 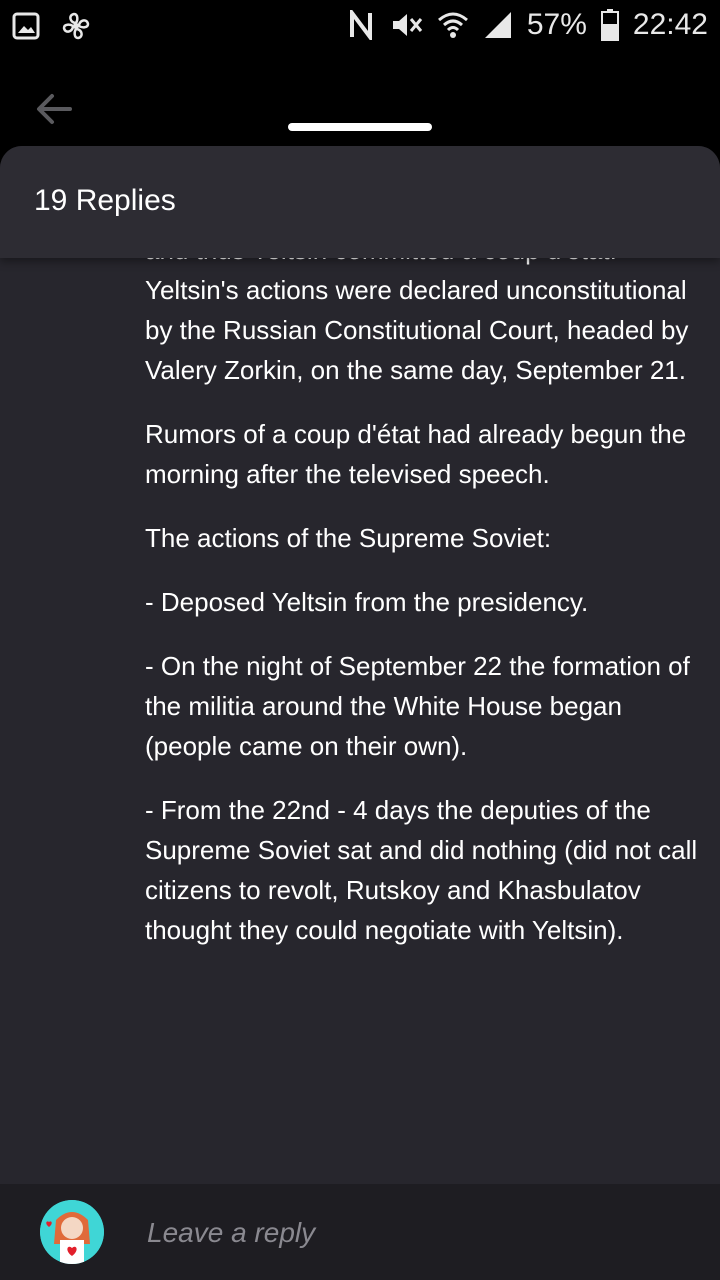 What do you see at coordinates (360, 202) in the screenshot?
I see `sheet-header: 19 Replies` at bounding box center [360, 202].